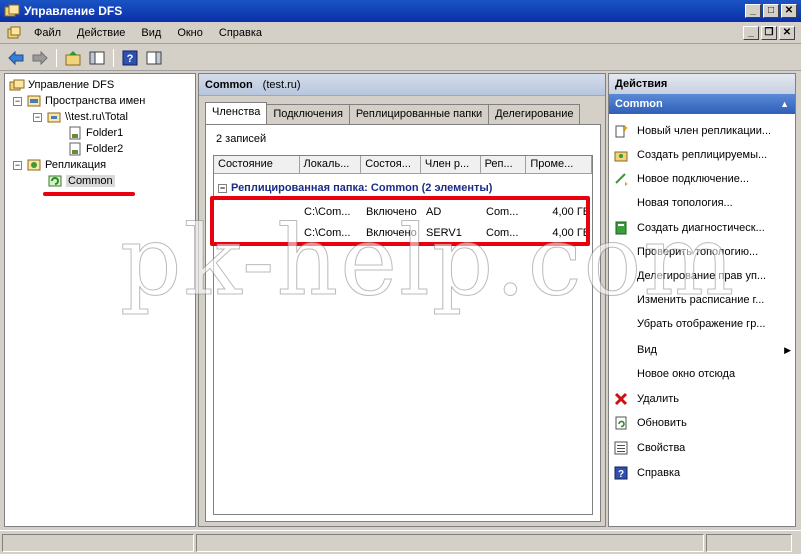 This screenshot has width=801, height=554. I want to click on tab-connections: Подключения, so click(308, 114).